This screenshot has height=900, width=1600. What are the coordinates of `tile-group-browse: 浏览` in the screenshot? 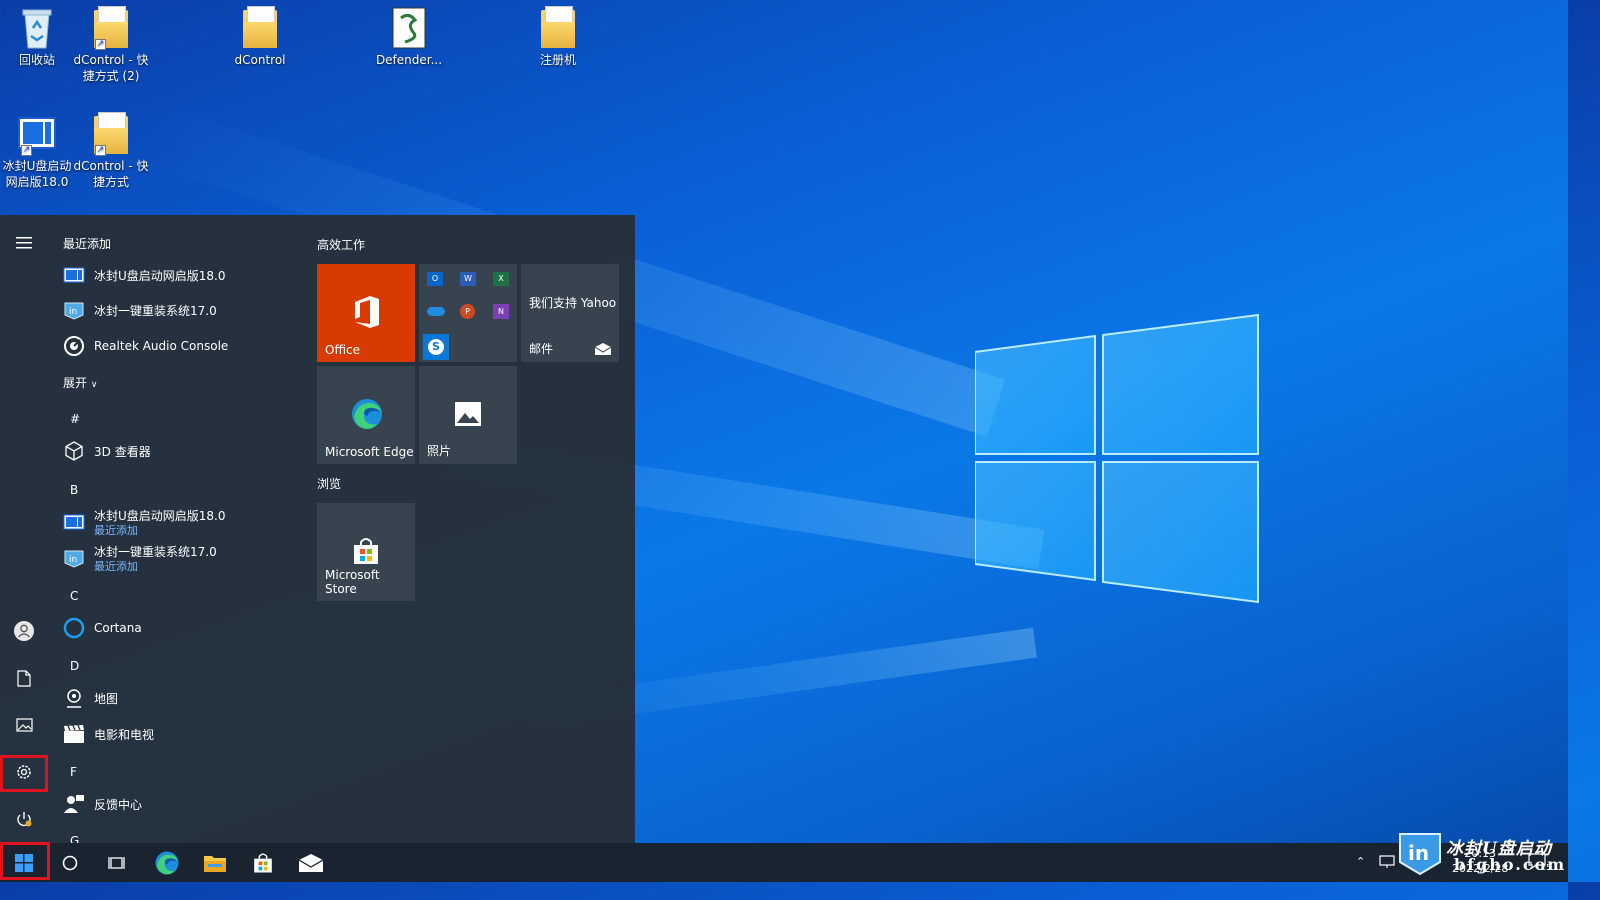 It's located at (329, 484).